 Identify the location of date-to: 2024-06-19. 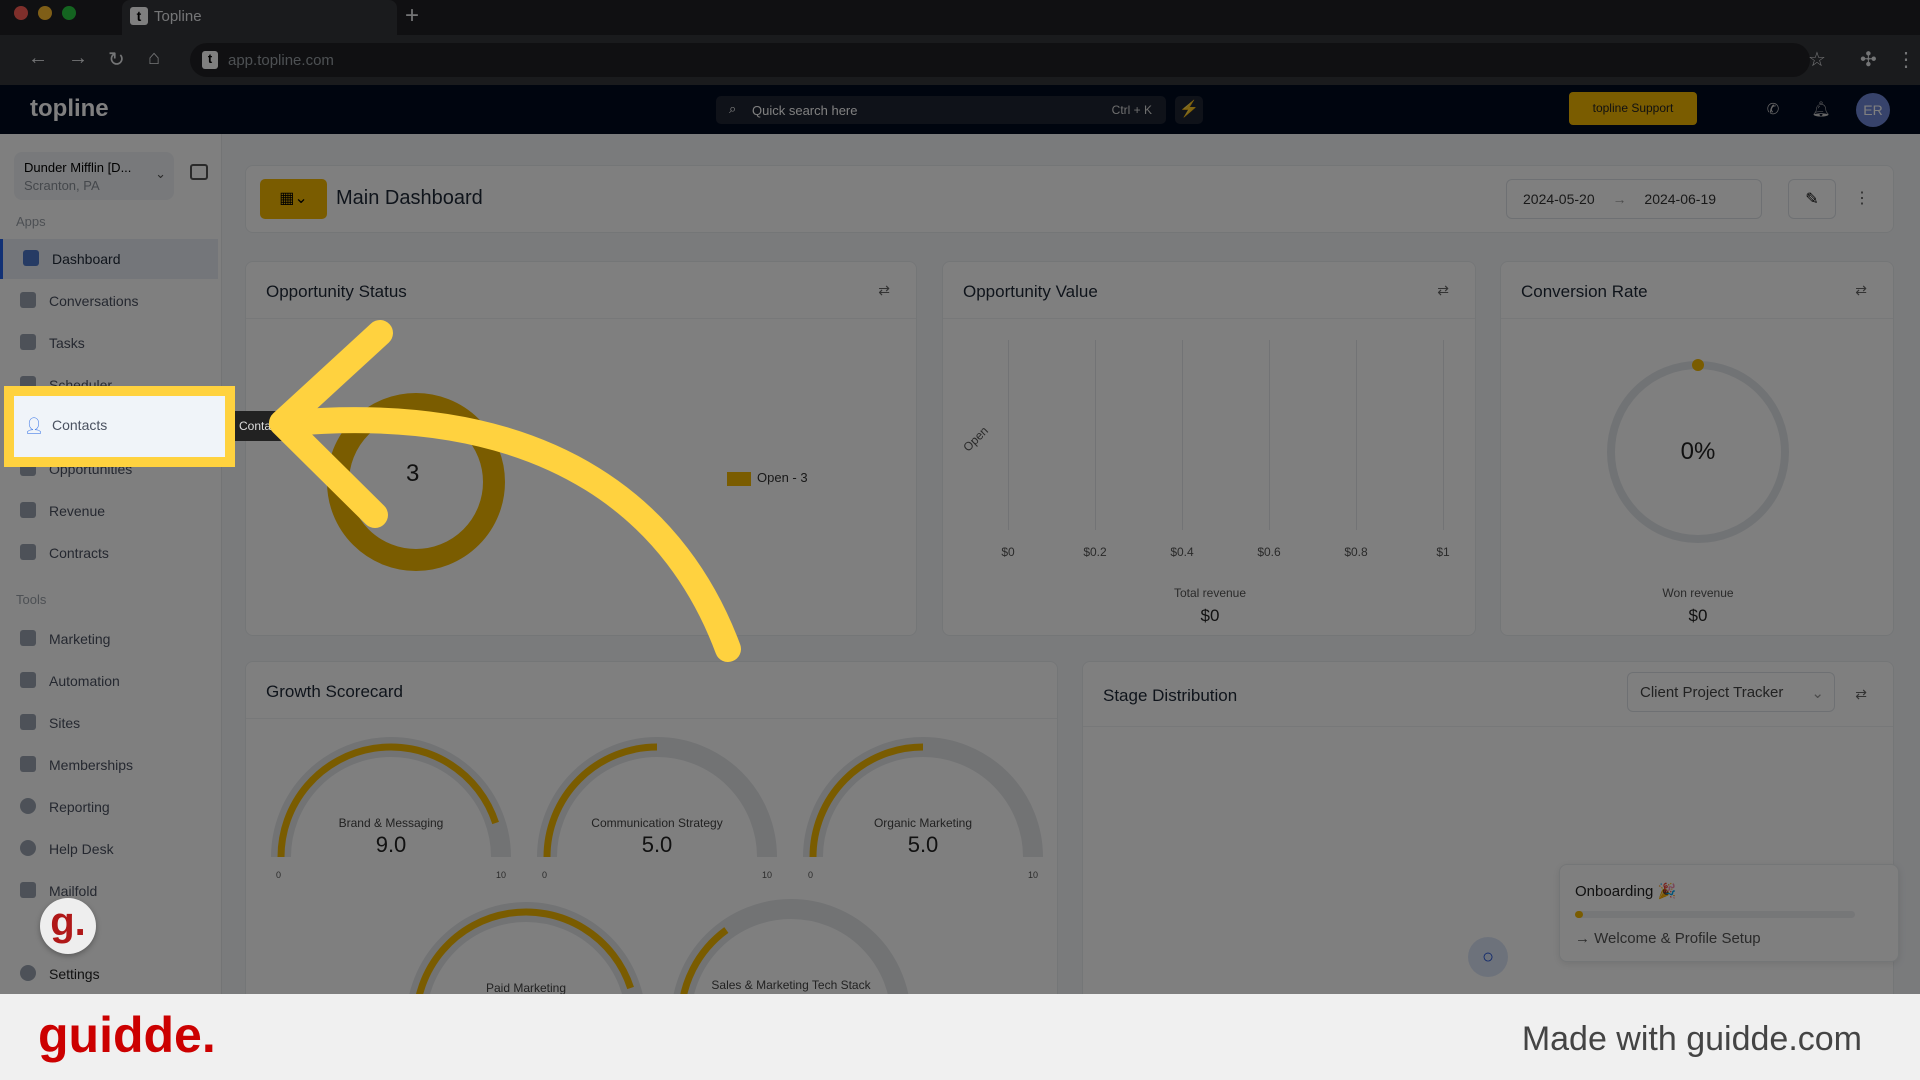
(1680, 199).